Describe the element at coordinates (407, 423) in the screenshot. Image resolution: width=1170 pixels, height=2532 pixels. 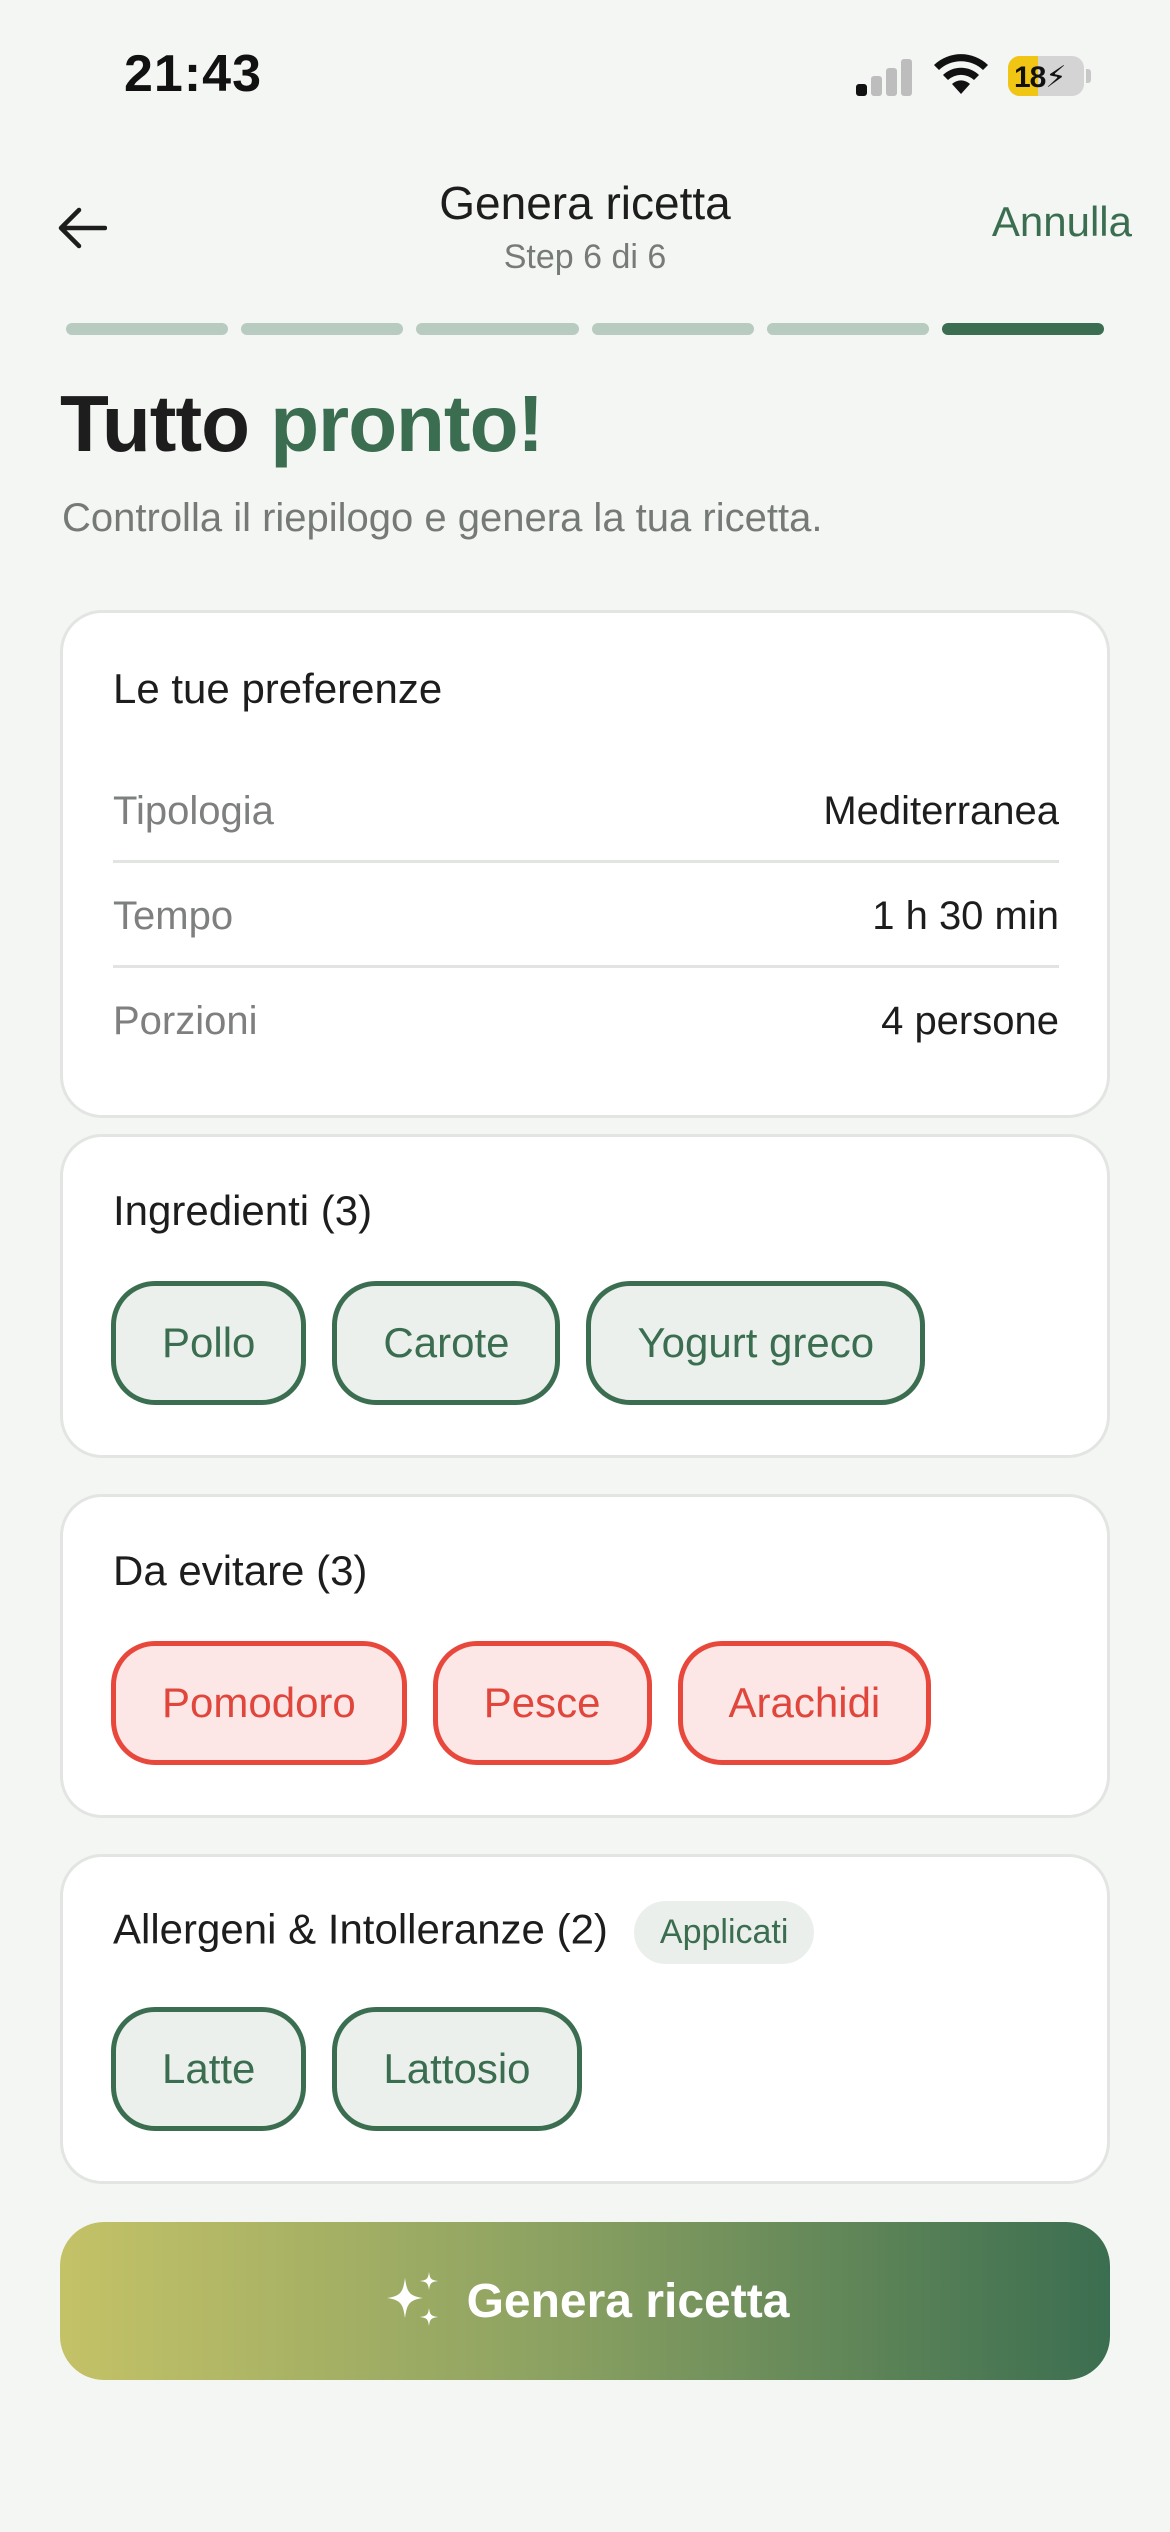
I see `headline-accent: pronto!` at that location.